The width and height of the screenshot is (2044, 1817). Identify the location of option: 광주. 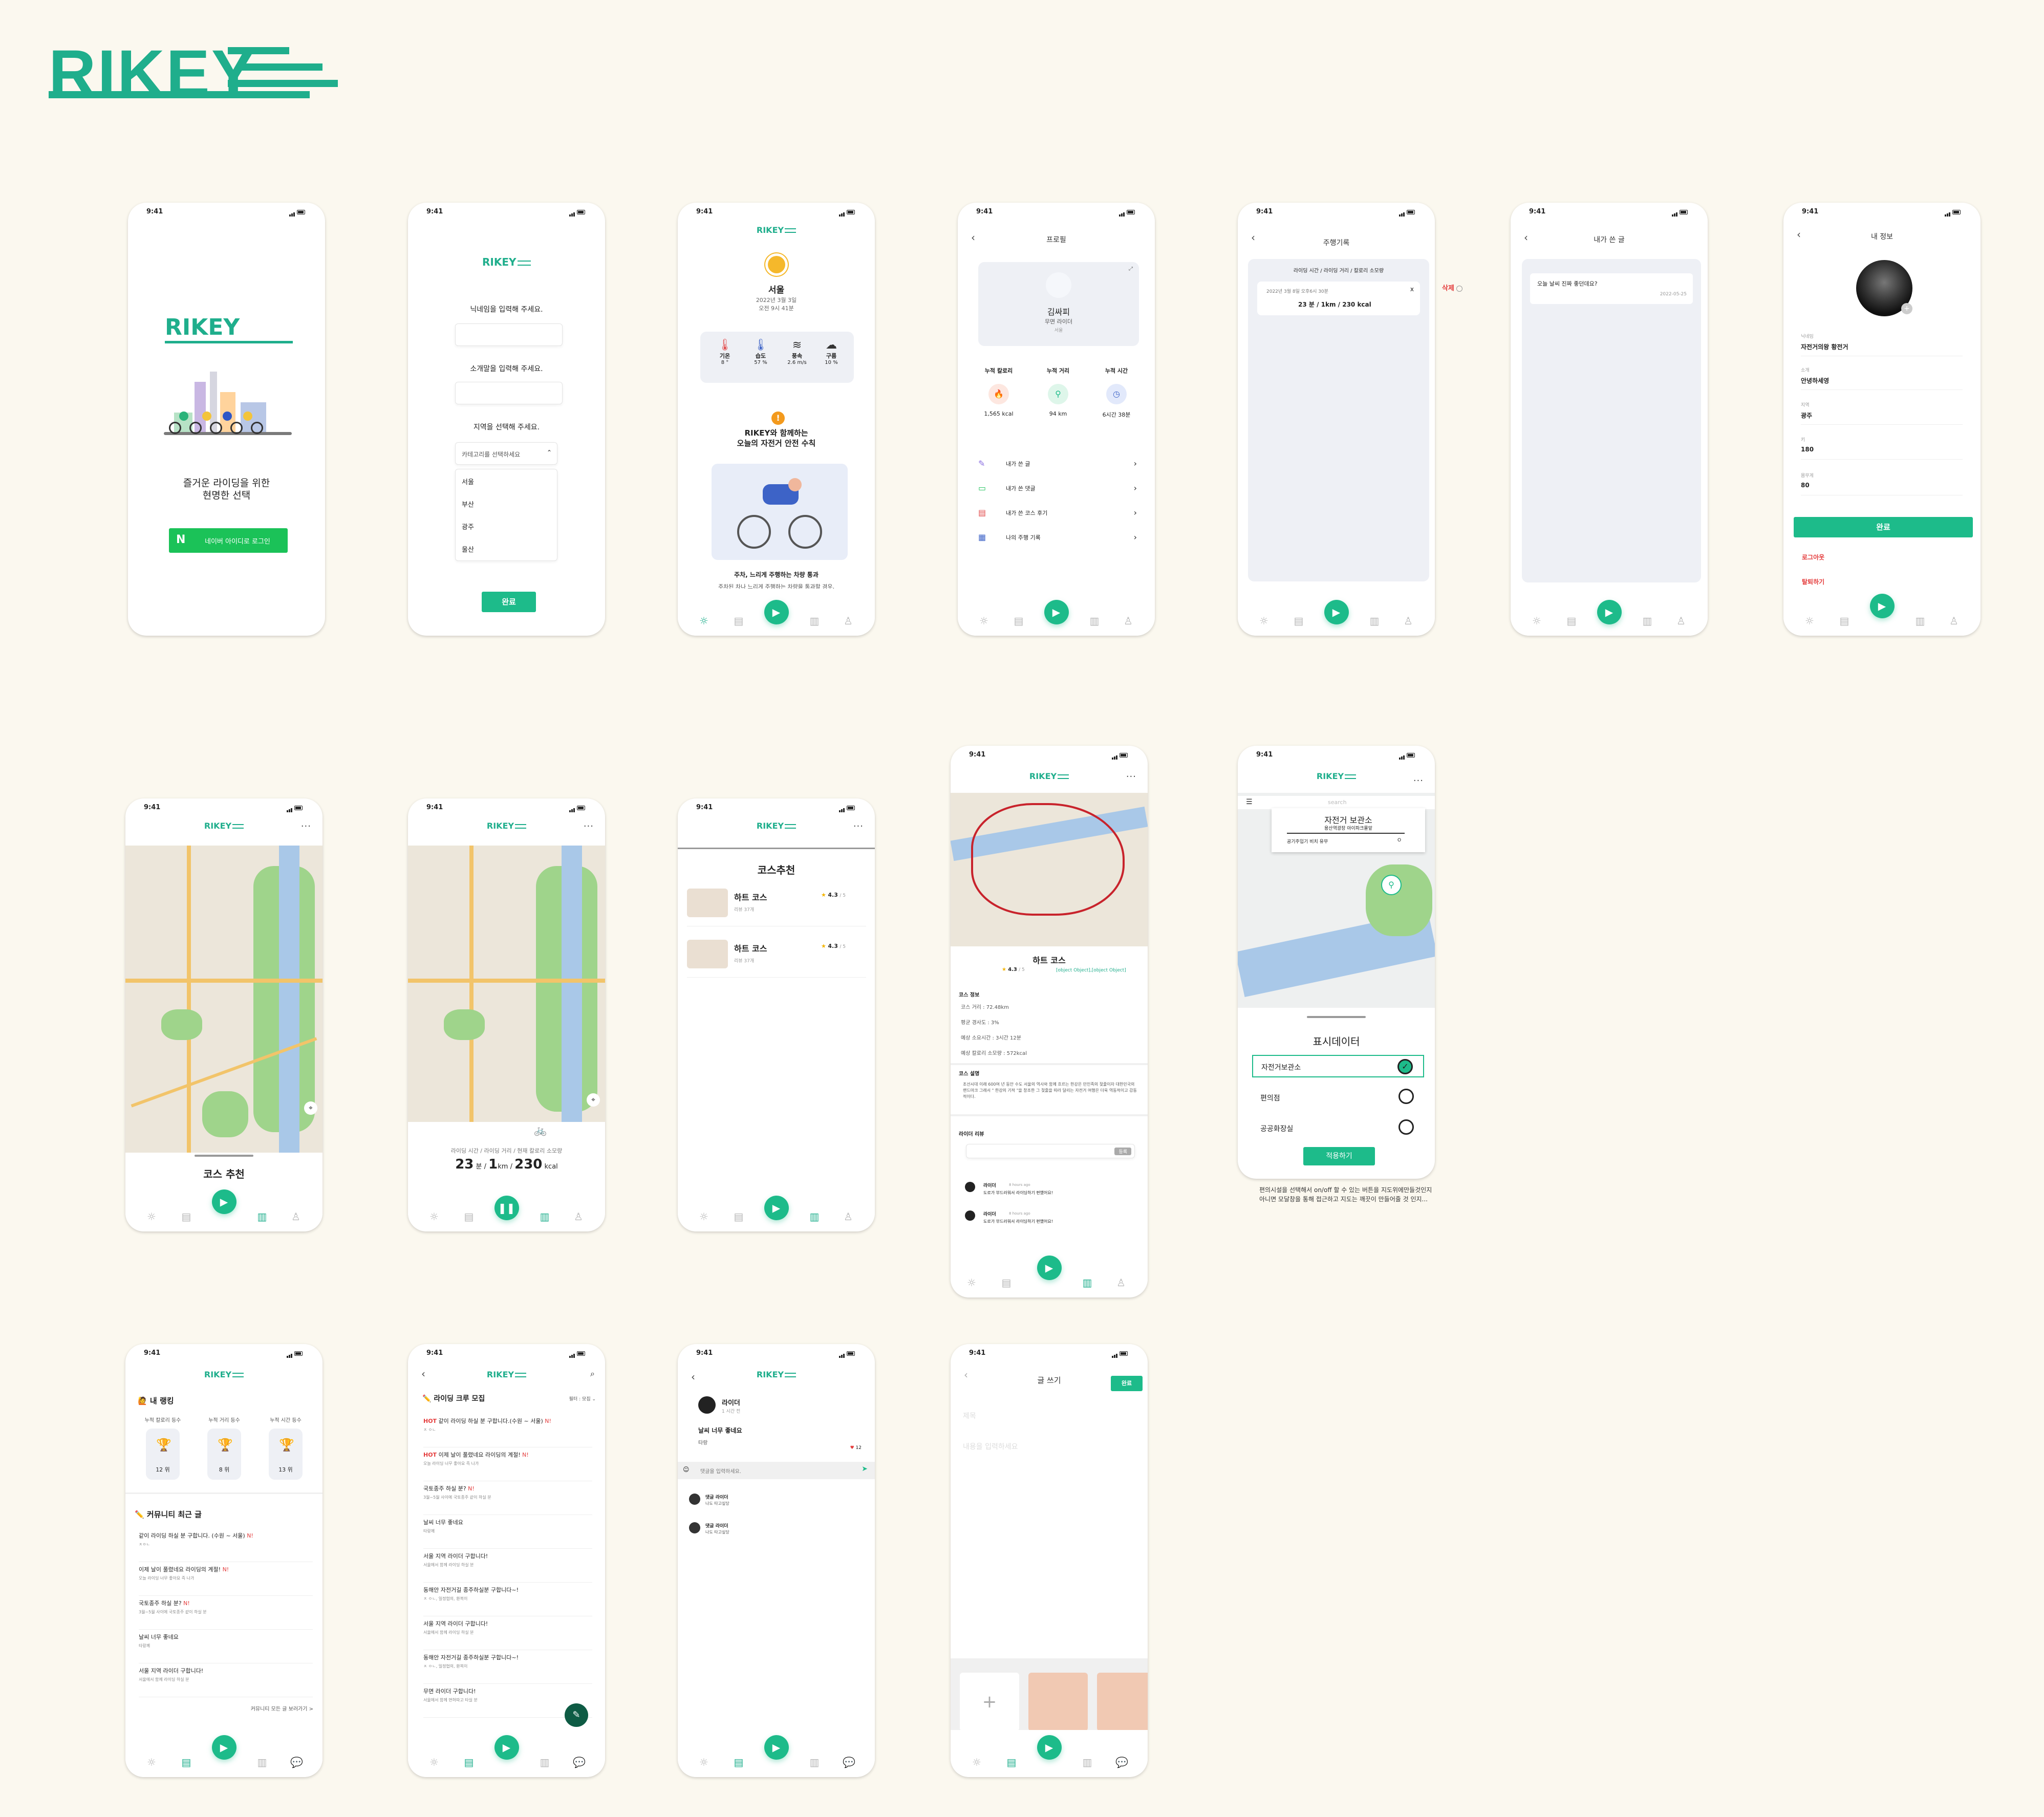
(468, 526).